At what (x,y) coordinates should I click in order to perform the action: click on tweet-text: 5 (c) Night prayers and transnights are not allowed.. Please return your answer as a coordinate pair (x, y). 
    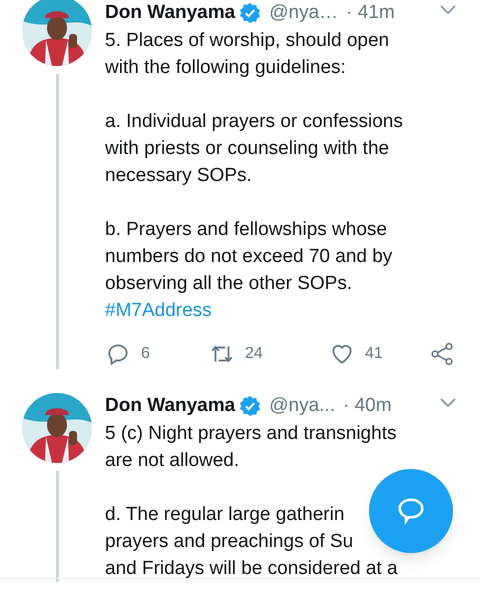
    Looking at the image, I should click on (250, 447).